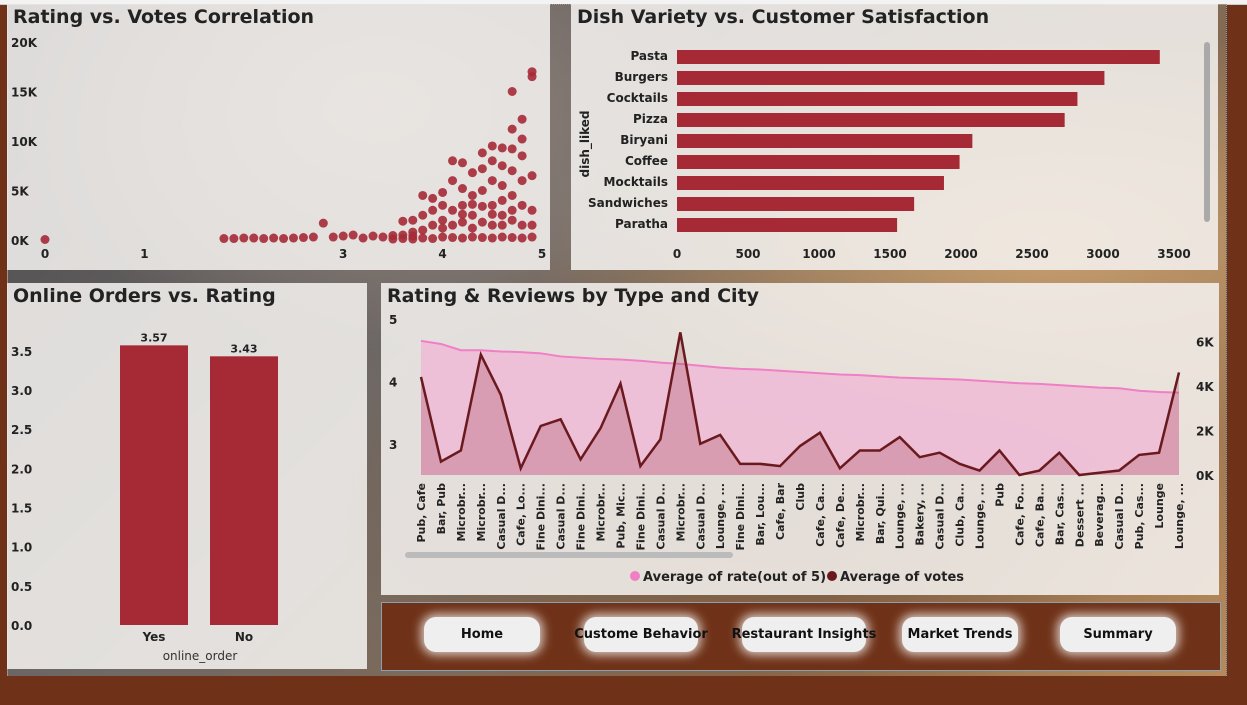 This screenshot has width=1247, height=705. I want to click on dish-scrollbar, so click(1207, 132).